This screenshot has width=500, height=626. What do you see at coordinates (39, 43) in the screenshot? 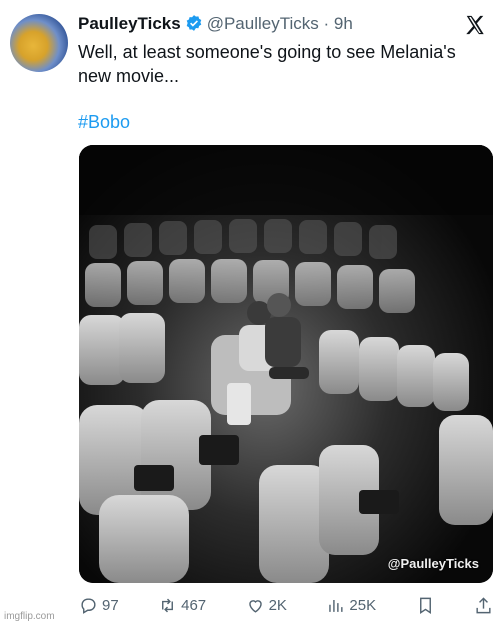
I see `avatar` at bounding box center [39, 43].